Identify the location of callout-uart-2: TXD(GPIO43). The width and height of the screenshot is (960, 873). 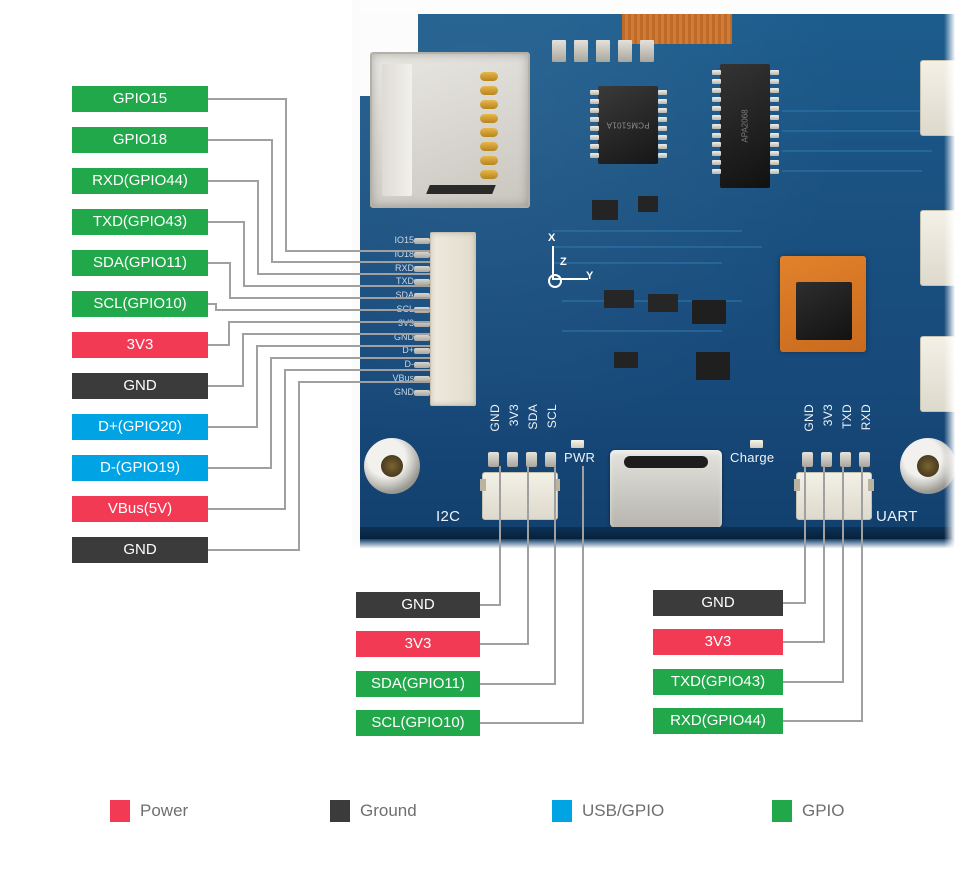
(718, 682).